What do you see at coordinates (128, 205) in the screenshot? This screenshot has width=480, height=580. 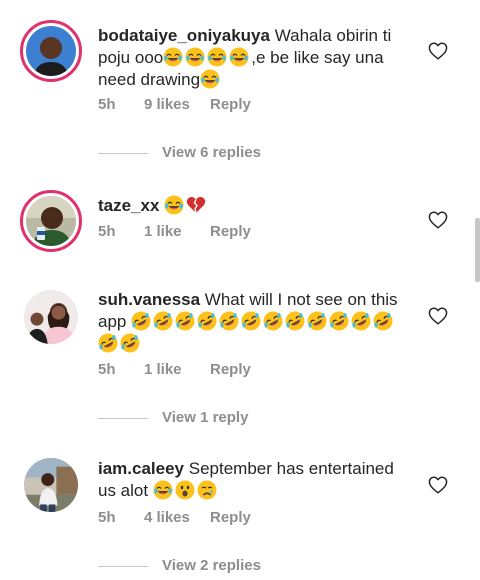 I see `comment-username: taze_xx` at bounding box center [128, 205].